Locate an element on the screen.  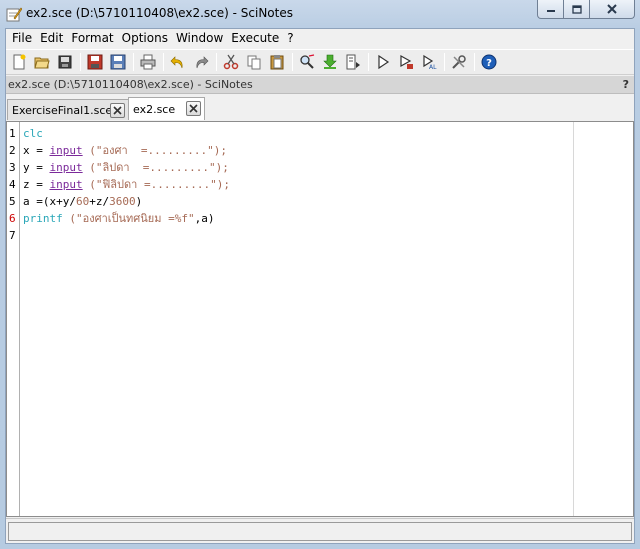
maximize-button is located at coordinates (577, 9).